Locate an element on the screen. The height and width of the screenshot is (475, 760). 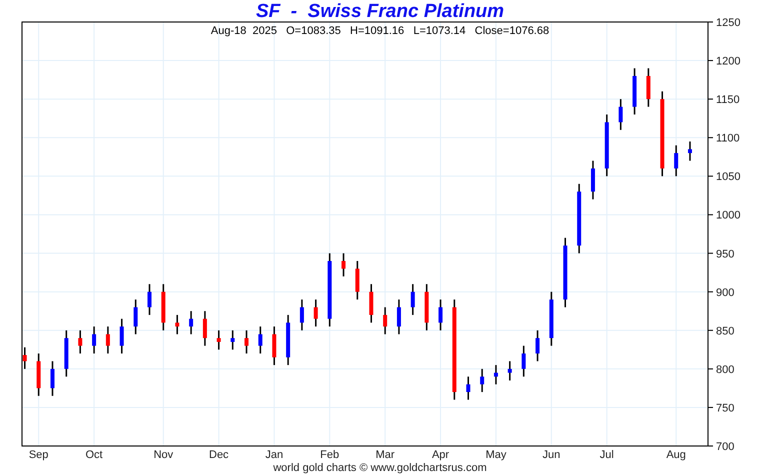
x-tick-label: May is located at coordinates (496, 455).